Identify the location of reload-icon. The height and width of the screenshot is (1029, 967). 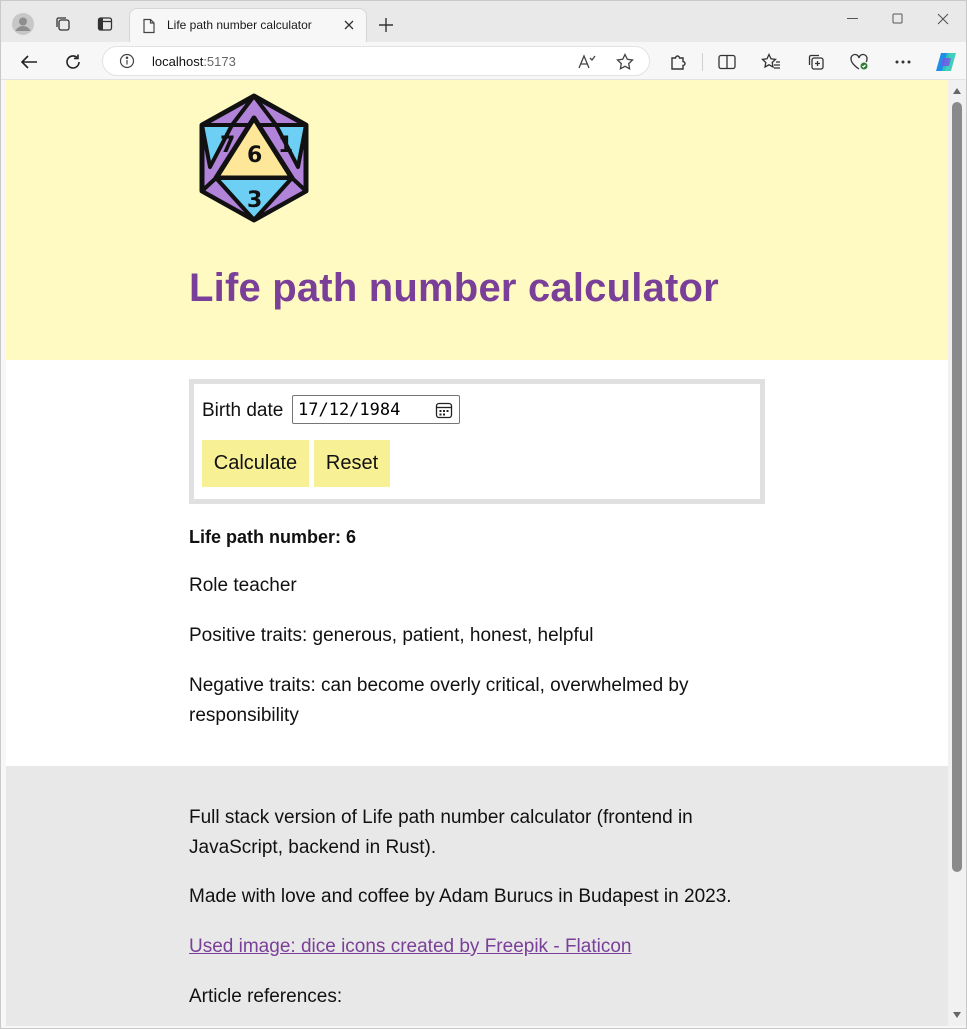
(73, 62).